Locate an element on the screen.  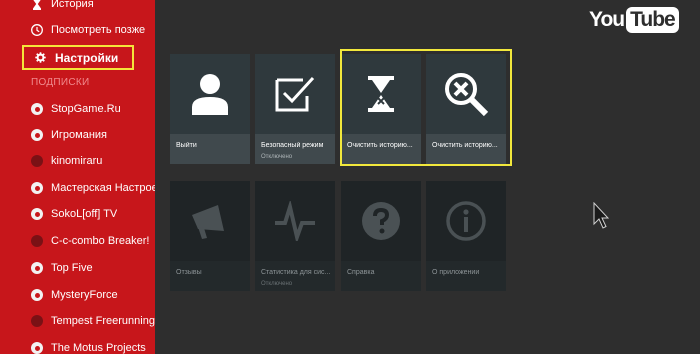
tile-sign-out: Выйти is located at coordinates (210, 109).